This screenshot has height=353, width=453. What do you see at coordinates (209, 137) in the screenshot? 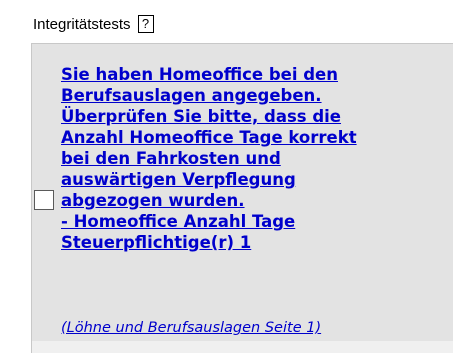
I see `issue-message-line: Anzahl Homeoffice Tage korrekt` at bounding box center [209, 137].